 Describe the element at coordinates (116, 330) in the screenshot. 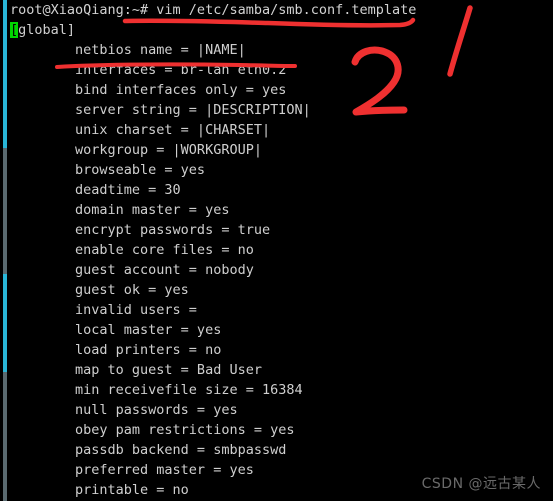

I see `config-line: local master = yes` at that location.